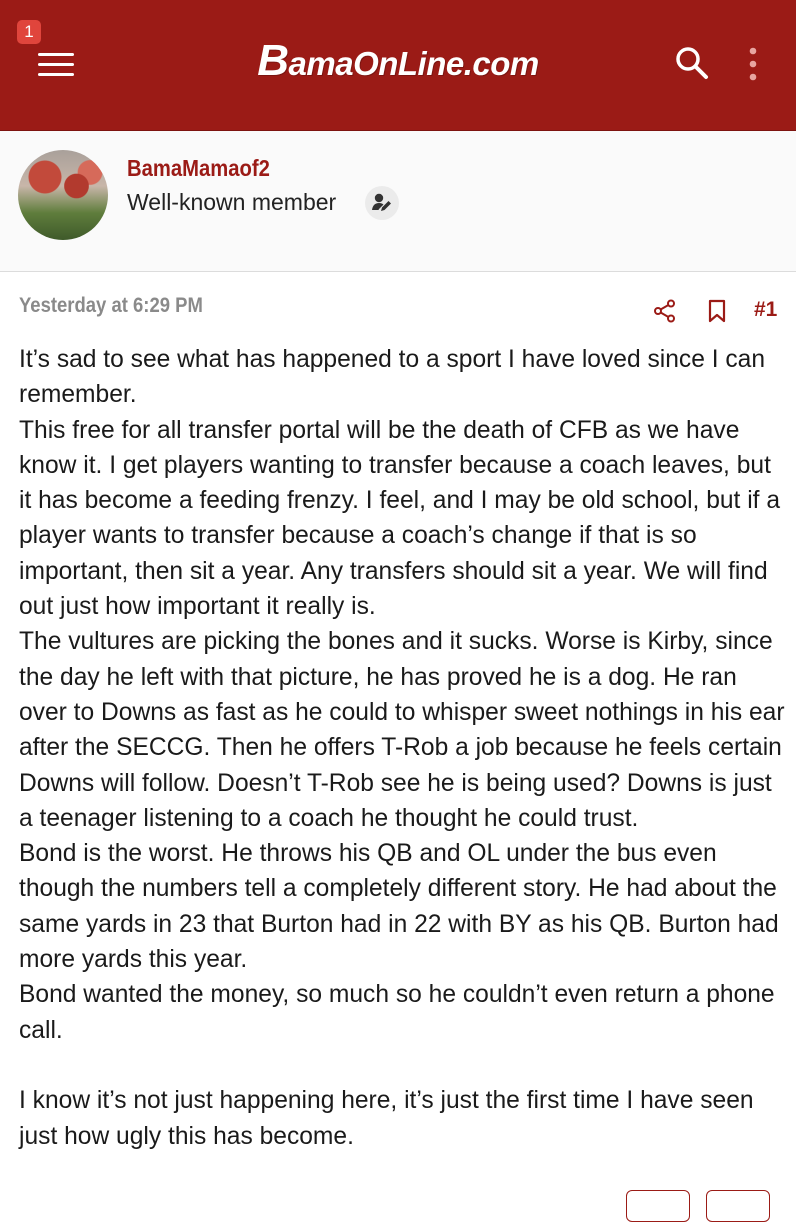 The width and height of the screenshot is (796, 1222). Describe the element at coordinates (765, 310) in the screenshot. I see `post-number-link: #1` at that location.